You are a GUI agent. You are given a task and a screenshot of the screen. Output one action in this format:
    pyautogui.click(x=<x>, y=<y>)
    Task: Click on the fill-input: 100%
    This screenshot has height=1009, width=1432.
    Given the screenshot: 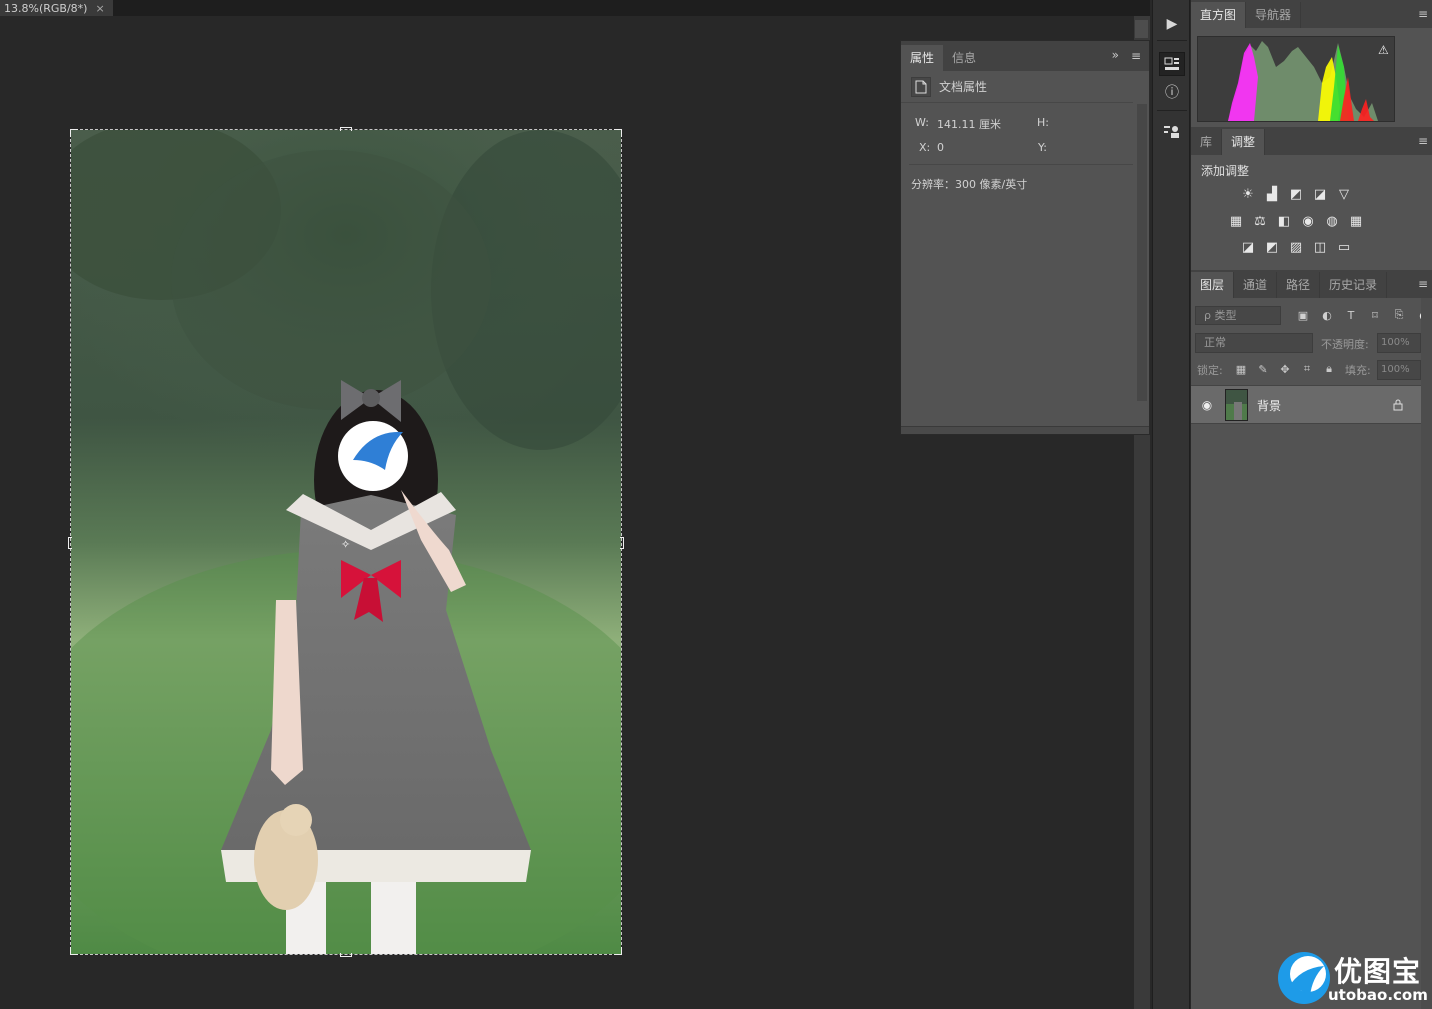 What is the action you would take?
    pyautogui.click(x=1399, y=370)
    